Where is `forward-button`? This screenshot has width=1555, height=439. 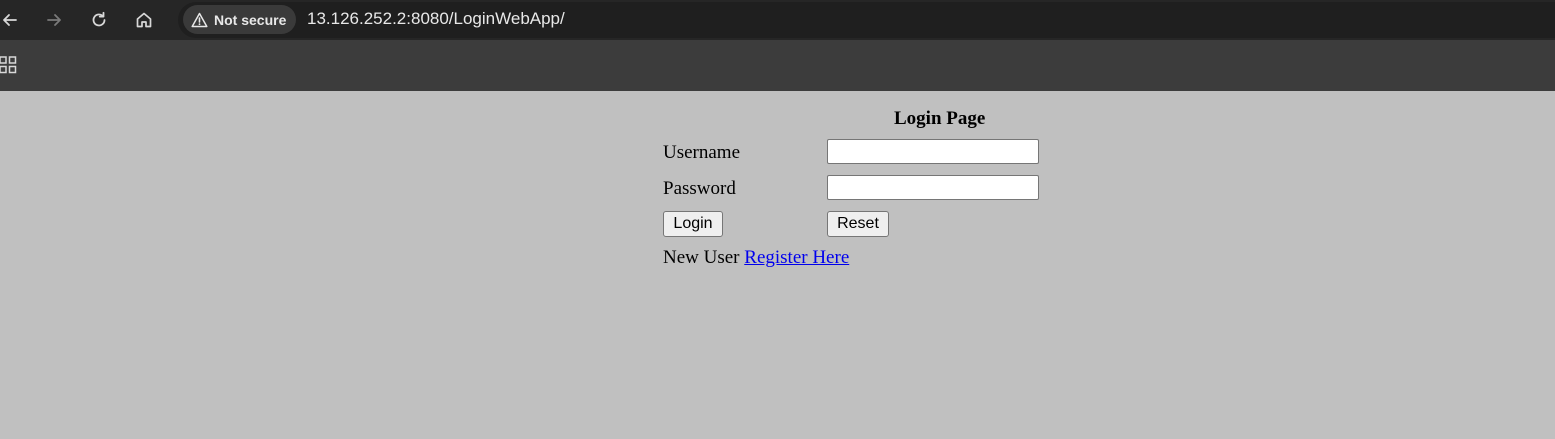 forward-button is located at coordinates (54, 20).